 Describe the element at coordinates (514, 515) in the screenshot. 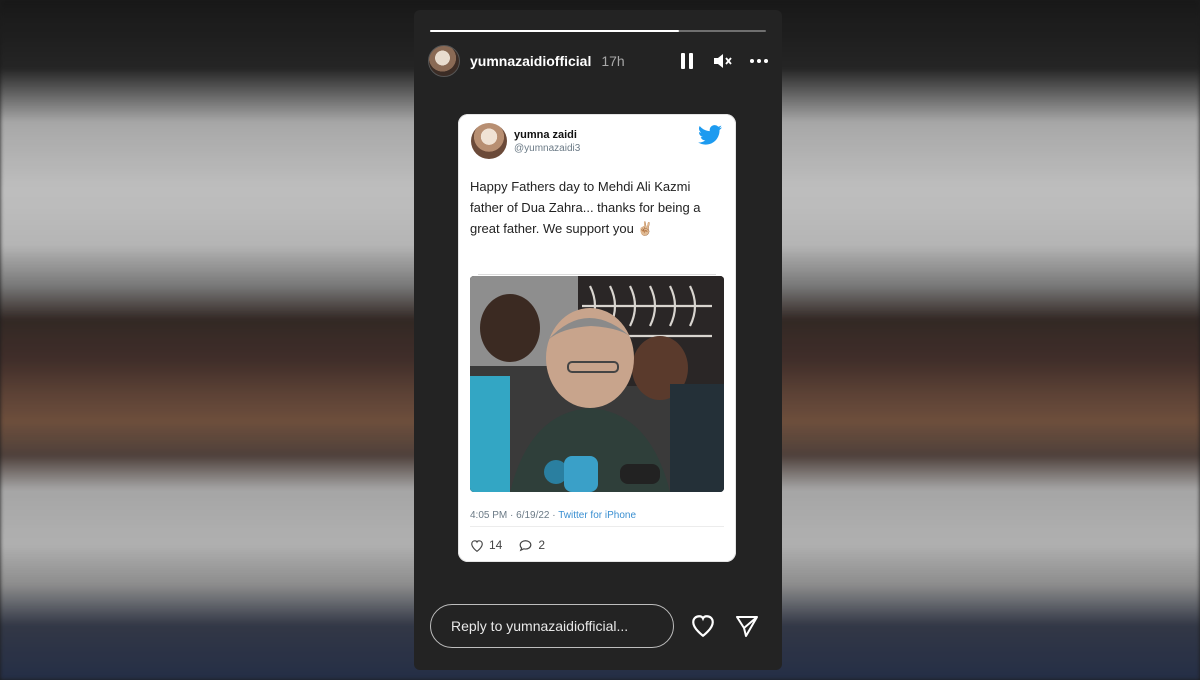

I see `tweet-meta-time: 4:05 PM · 6/19/22 ·` at that location.